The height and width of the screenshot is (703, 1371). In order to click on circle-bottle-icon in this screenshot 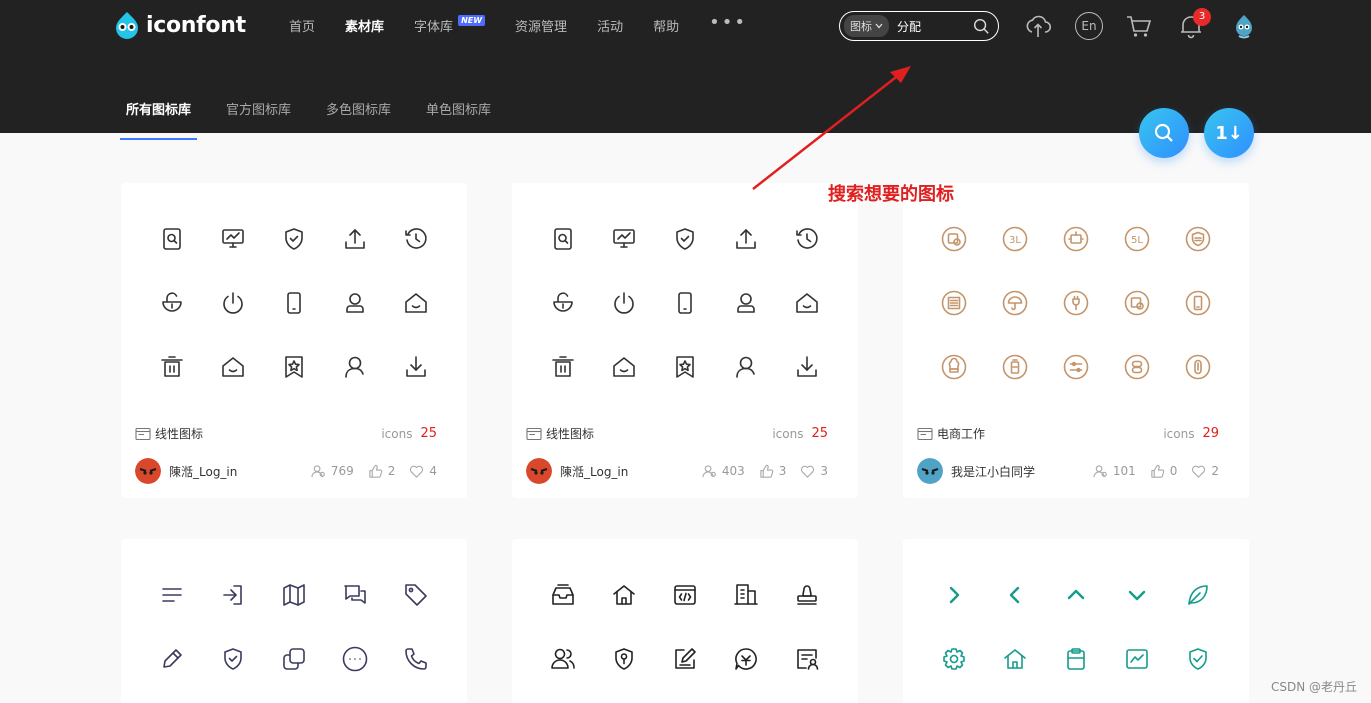, I will do `click(1014, 367)`.